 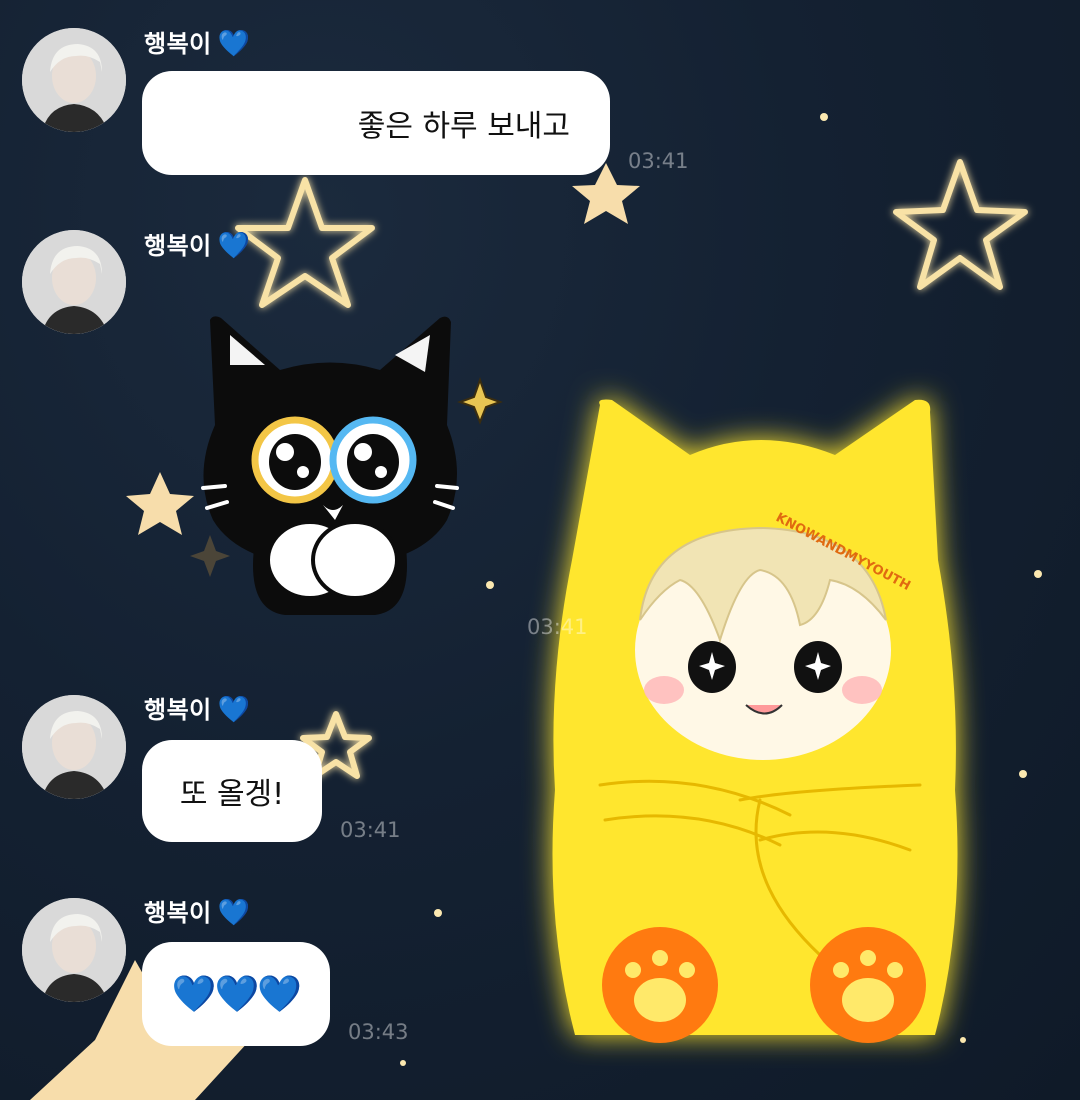 I want to click on star-filled-icon, so click(x=160, y=503).